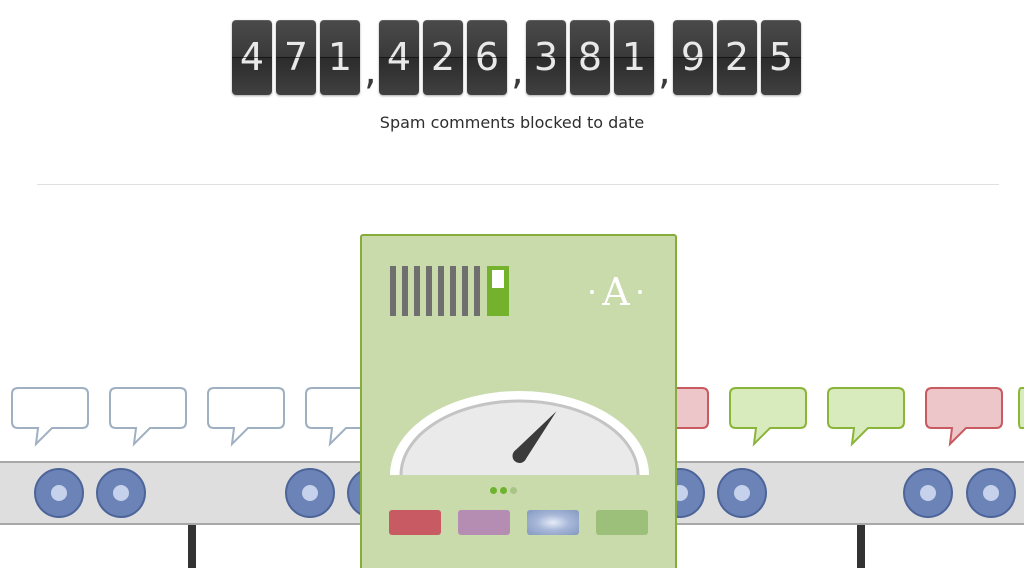 The image size is (1024, 568). Describe the element at coordinates (781, 57) in the screenshot. I see `counter-digit: 5` at that location.